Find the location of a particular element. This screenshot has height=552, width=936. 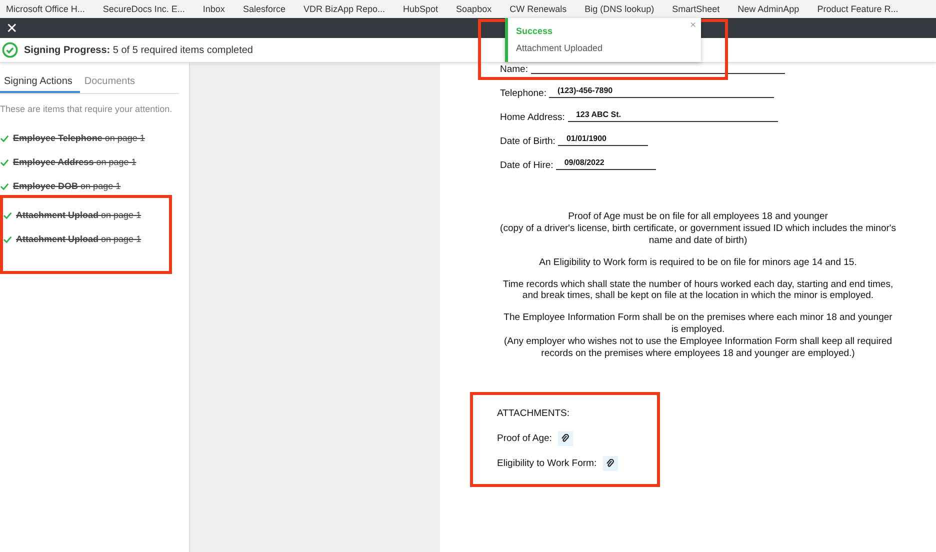

check-circle-icon is located at coordinates (10, 50).